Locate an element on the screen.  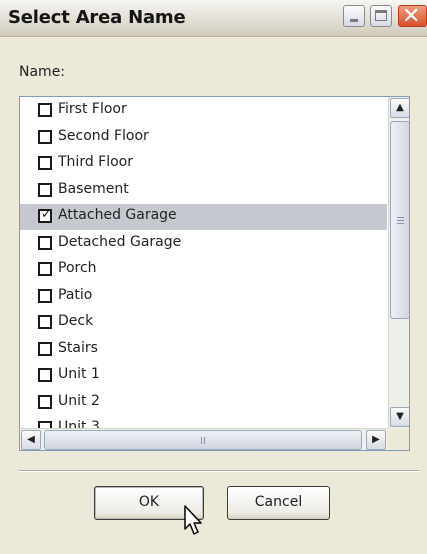
list-item-label: Porch is located at coordinates (77, 268).